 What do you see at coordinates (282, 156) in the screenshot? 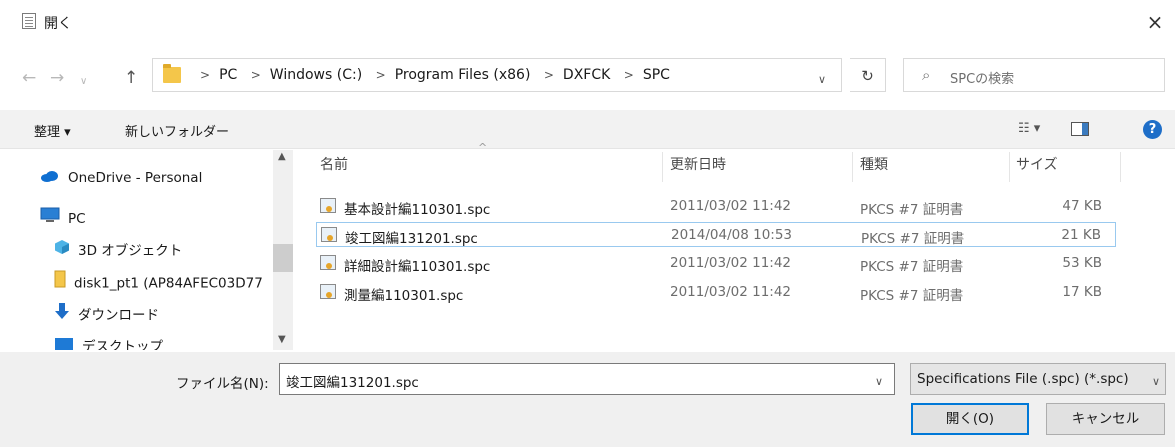
I see `scroll-up-icon: ▲` at bounding box center [282, 156].